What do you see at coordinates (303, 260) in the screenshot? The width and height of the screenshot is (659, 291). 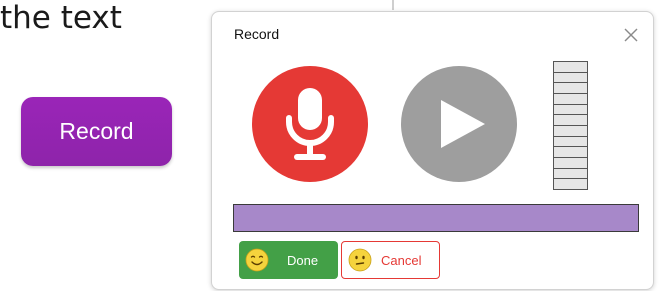 I see `done-button-label: Done` at bounding box center [303, 260].